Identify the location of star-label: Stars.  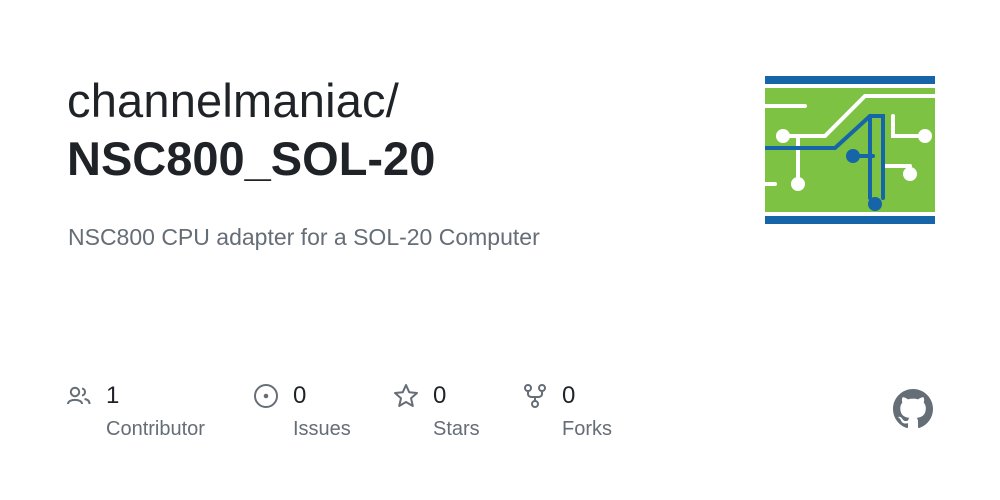
(456, 429).